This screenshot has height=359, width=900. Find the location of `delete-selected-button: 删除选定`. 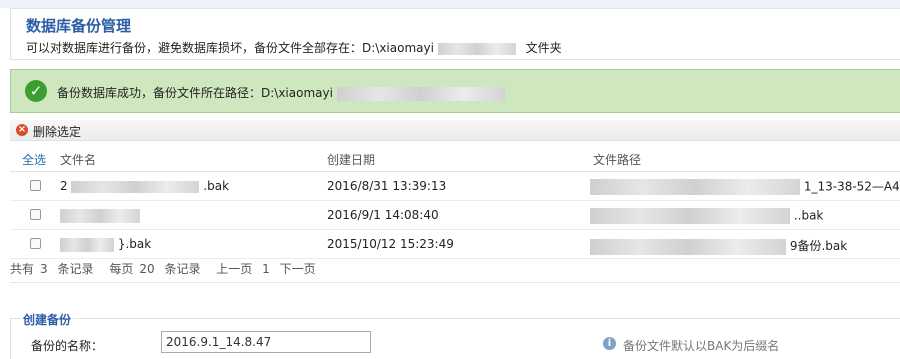

delete-selected-button: 删除选定 is located at coordinates (57, 131).